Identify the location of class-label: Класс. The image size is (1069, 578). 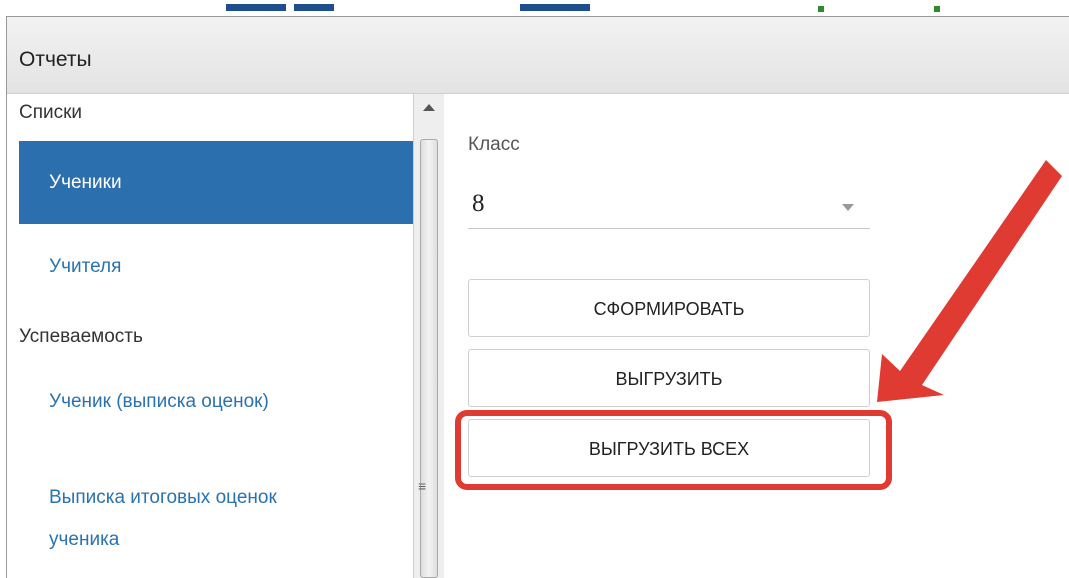
(494, 144).